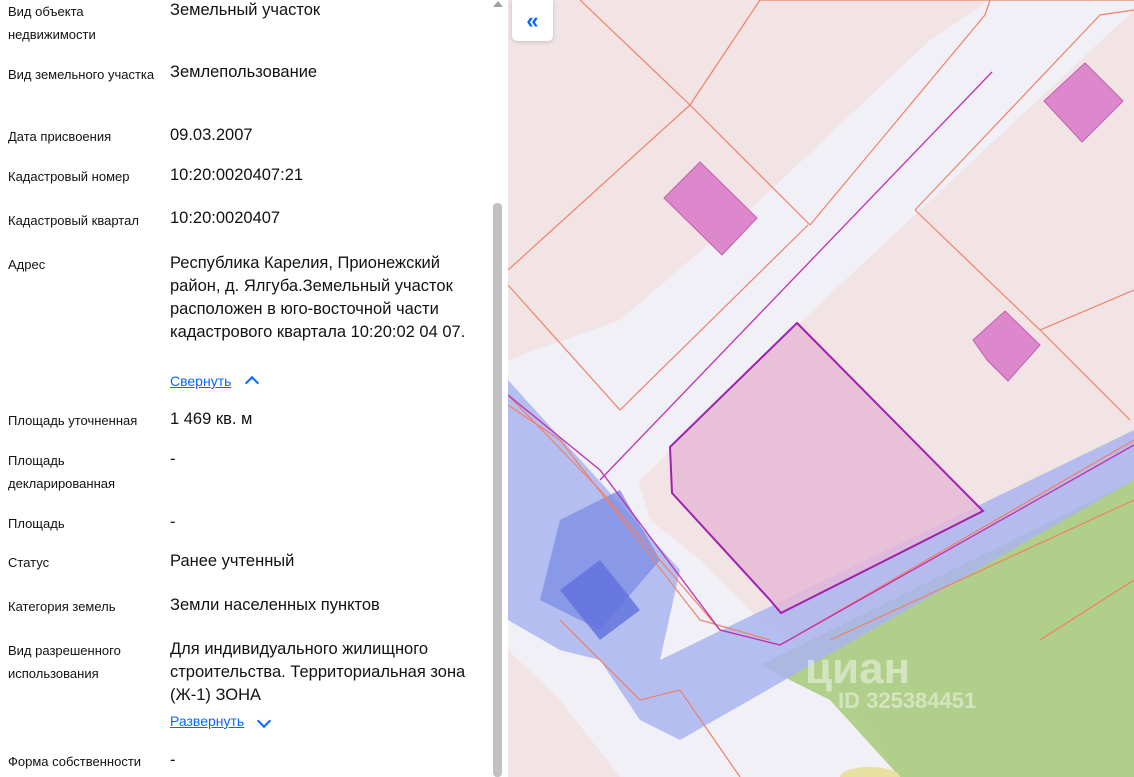 The image size is (1134, 777). Describe the element at coordinates (264, 721) in the screenshot. I see `chevron-down-icon` at that location.